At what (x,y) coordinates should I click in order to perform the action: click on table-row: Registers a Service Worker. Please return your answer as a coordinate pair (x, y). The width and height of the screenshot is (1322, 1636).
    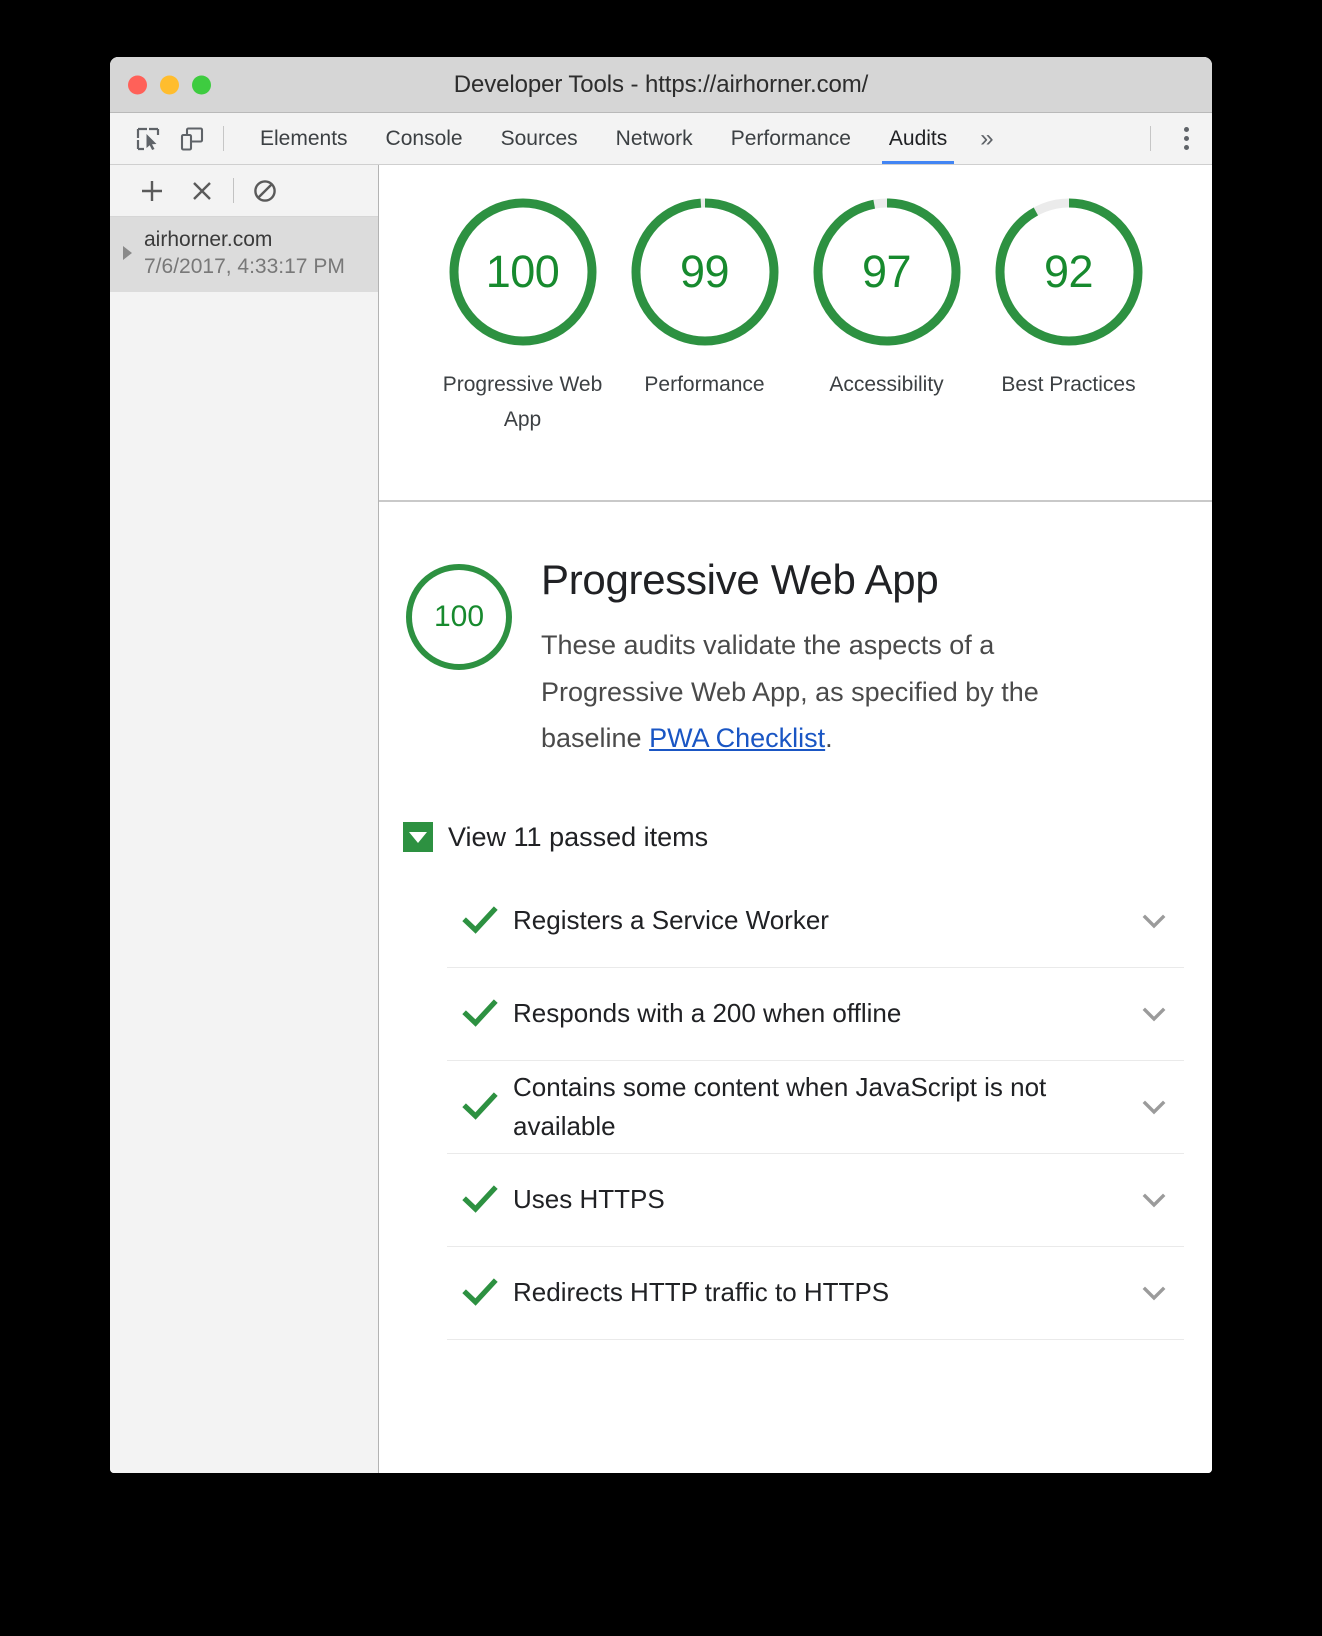
    Looking at the image, I should click on (815, 921).